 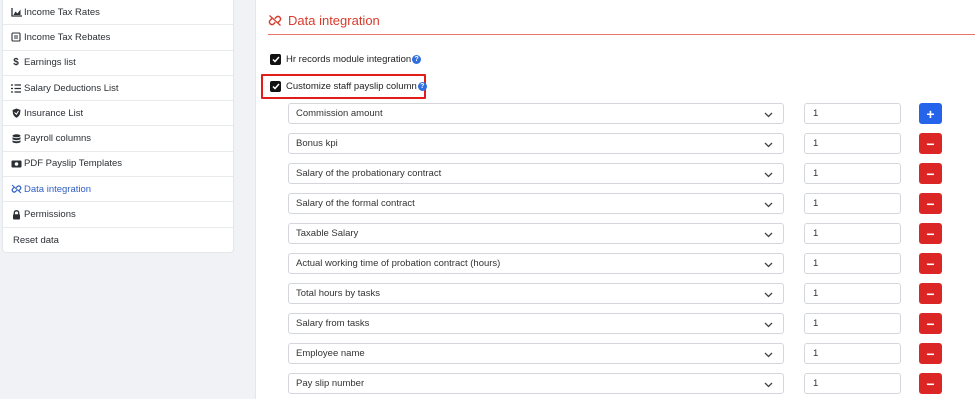 I want to click on column-select: Employee name, so click(x=536, y=353).